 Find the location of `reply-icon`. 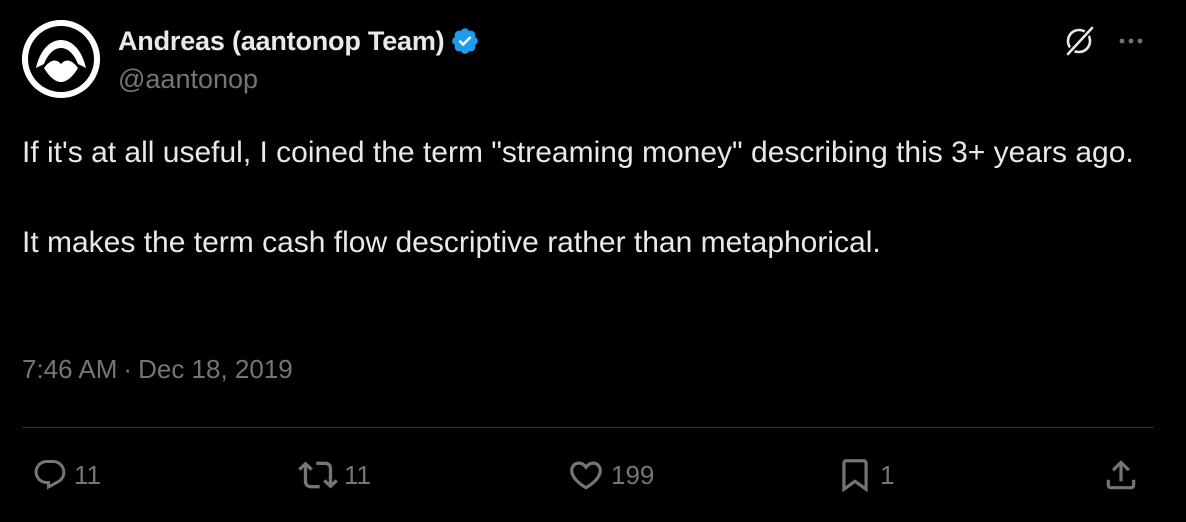

reply-icon is located at coordinates (50, 475).